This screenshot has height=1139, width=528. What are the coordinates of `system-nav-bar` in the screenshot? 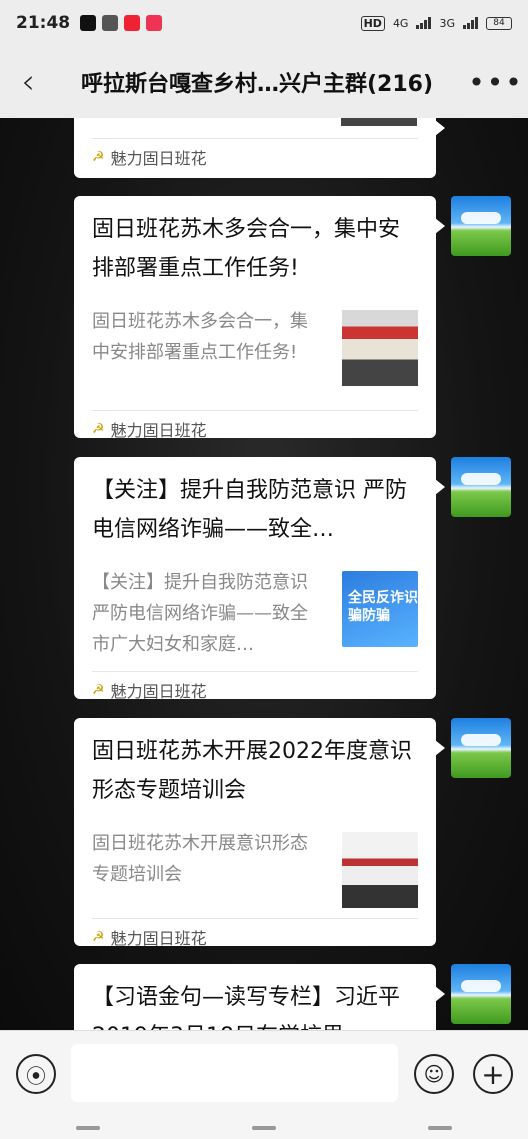 It's located at (264, 1132).